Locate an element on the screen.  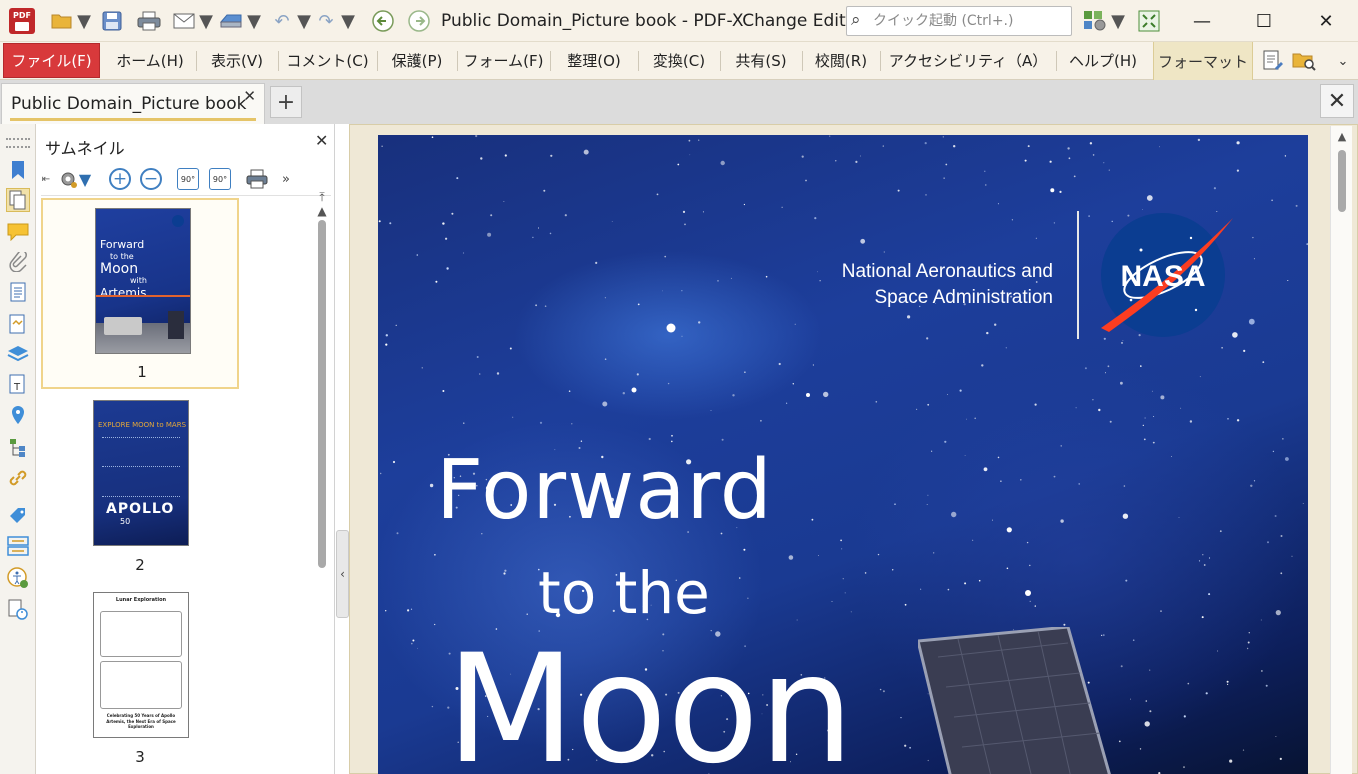
ribbon-expand-icon: ⌄ is located at coordinates (1343, 61).